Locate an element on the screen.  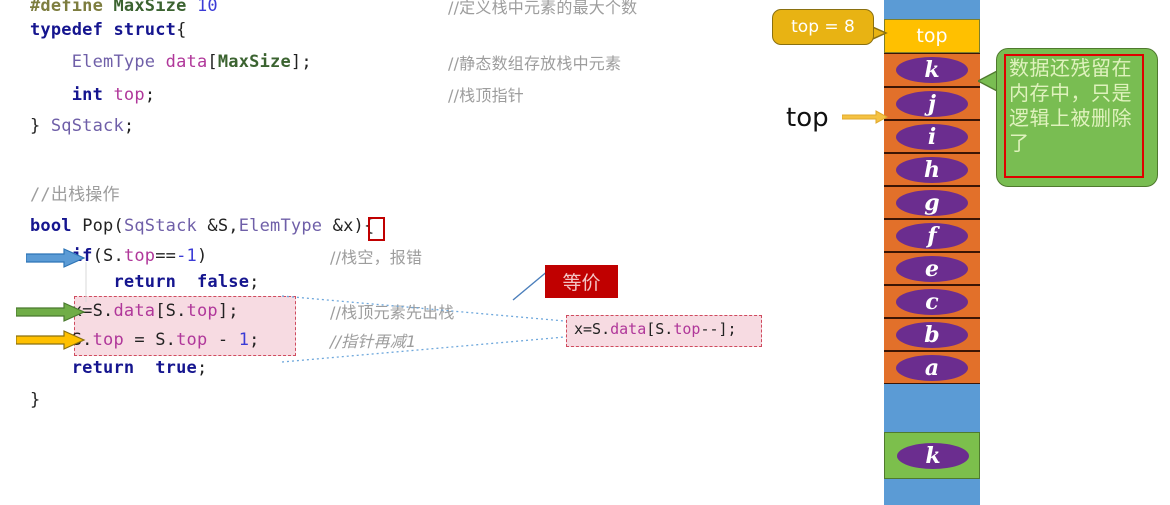
stack-element-ellipse: g is located at coordinates (932, 202).